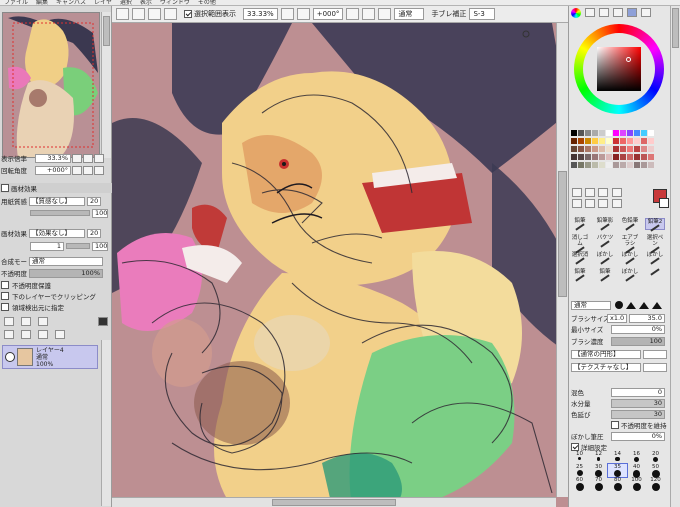  Describe the element at coordinates (675, 28) in the screenshot. I see `right-panel-scroll-thumb` at that location.